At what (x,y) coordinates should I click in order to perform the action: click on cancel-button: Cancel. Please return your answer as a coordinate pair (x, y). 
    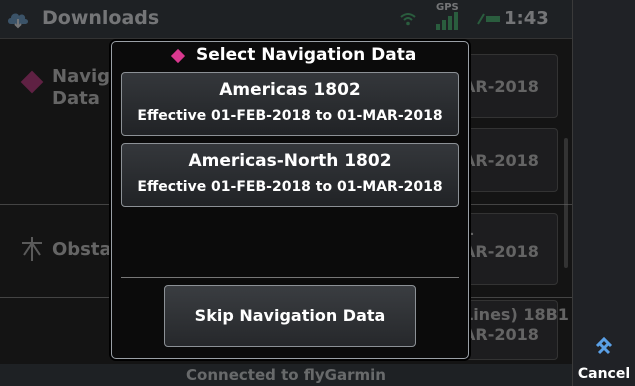
    Looking at the image, I should click on (604, 358).